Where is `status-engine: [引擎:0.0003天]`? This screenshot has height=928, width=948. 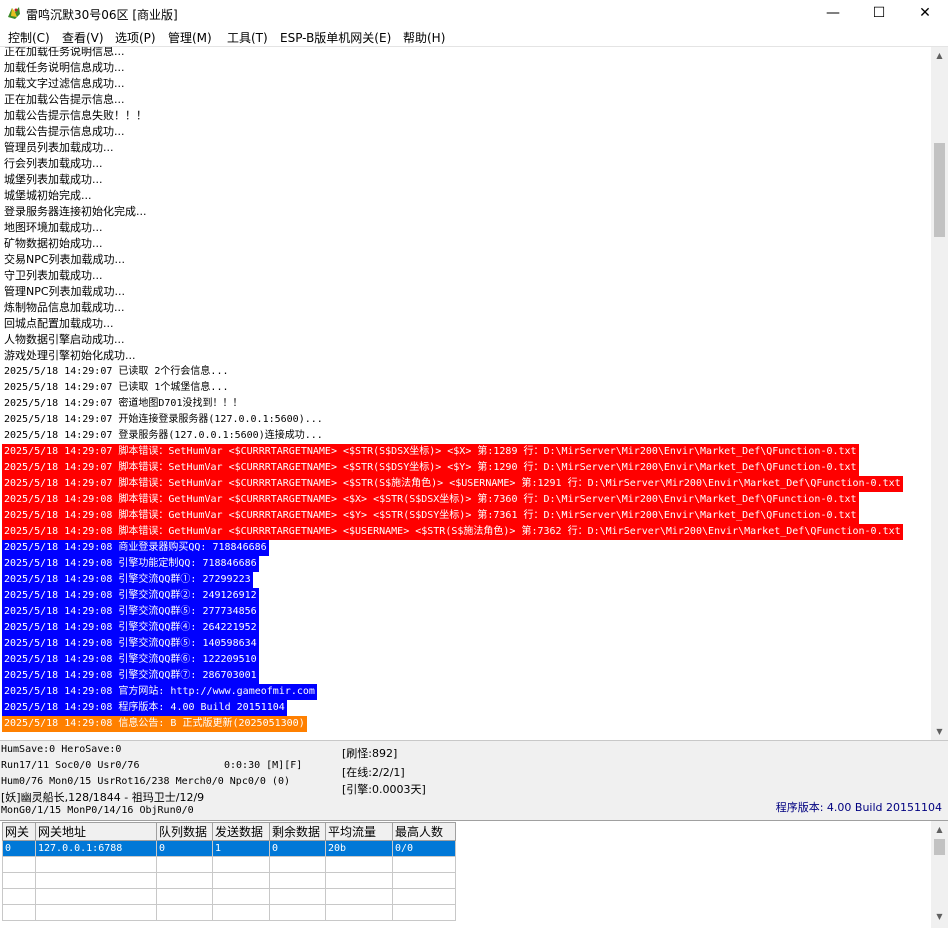 status-engine: [引擎:0.0003天] is located at coordinates (384, 789).